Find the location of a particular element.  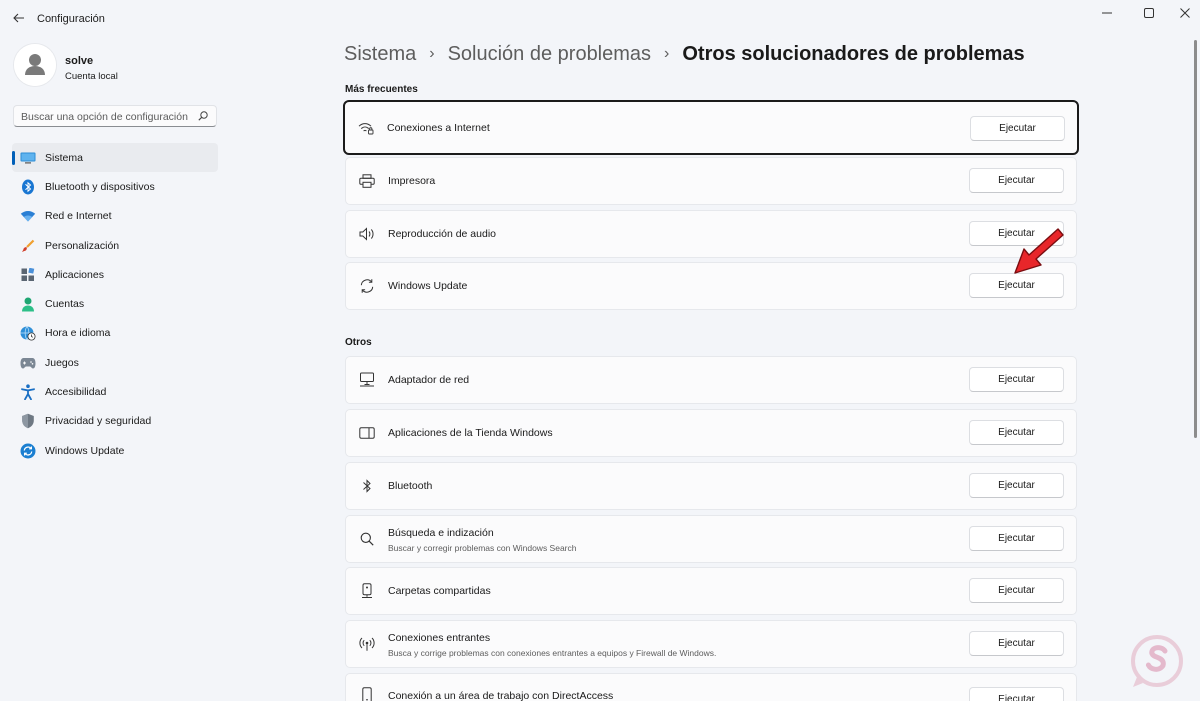

person-icon is located at coordinates (28, 304).